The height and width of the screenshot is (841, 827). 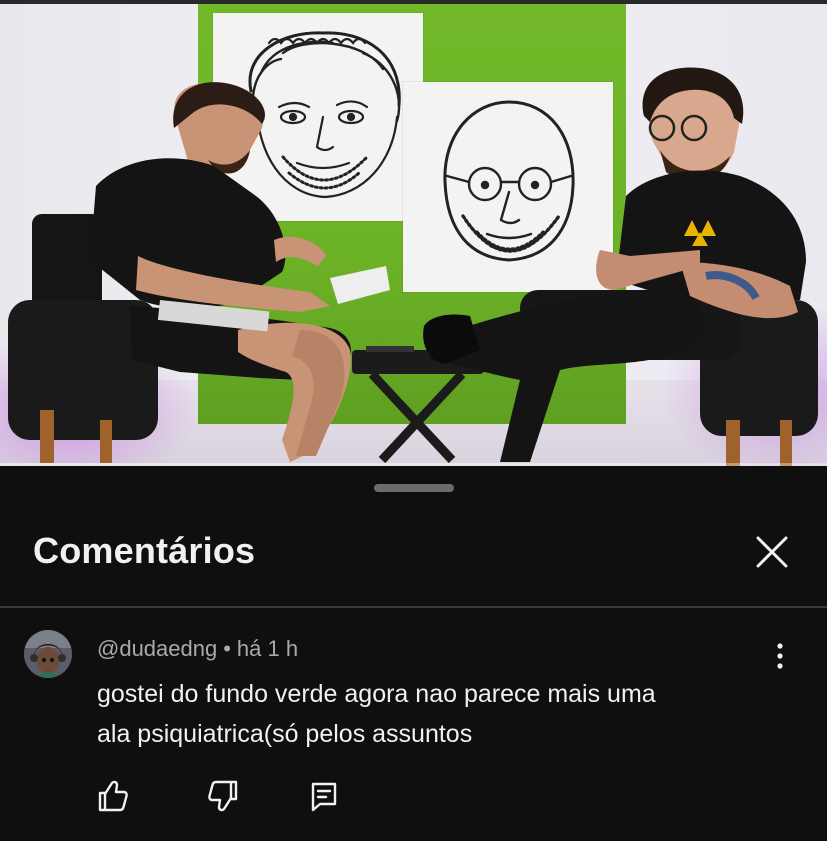 I want to click on thumbs-up-icon, so click(x=113, y=796).